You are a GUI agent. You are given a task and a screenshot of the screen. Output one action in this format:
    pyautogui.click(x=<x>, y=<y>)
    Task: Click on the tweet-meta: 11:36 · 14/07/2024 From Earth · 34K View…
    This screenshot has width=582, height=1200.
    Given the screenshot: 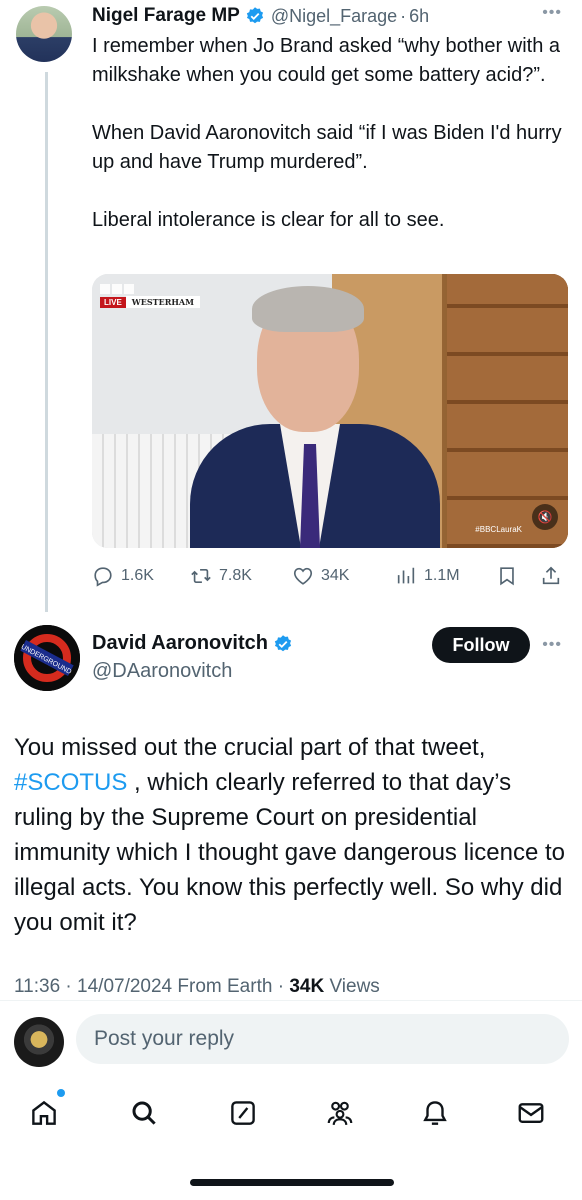 What is the action you would take?
    pyautogui.click(x=197, y=987)
    